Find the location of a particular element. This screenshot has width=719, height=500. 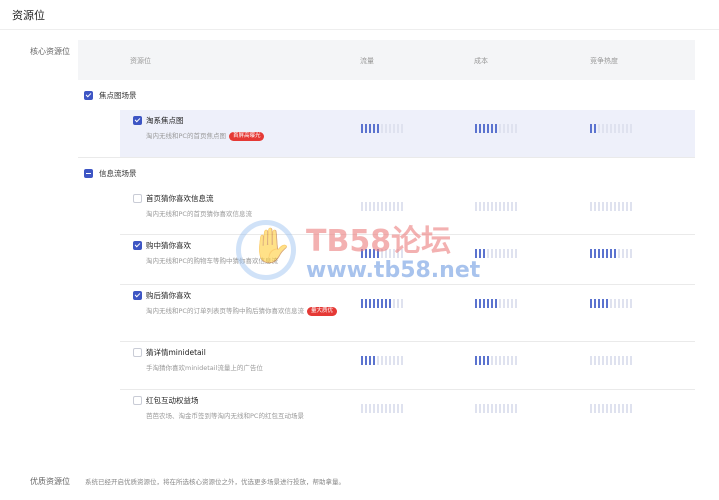

group-focus-scene: 焦点图场景 is located at coordinates (110, 95).